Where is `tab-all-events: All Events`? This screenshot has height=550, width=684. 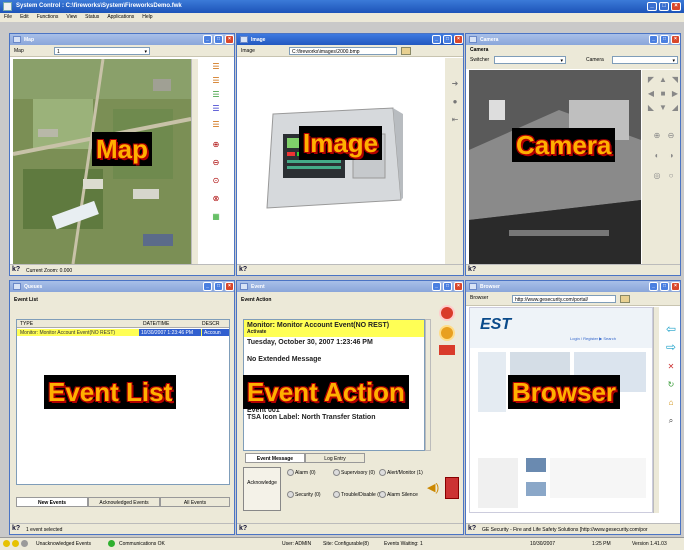 tab-all-events: All Events is located at coordinates (195, 502).